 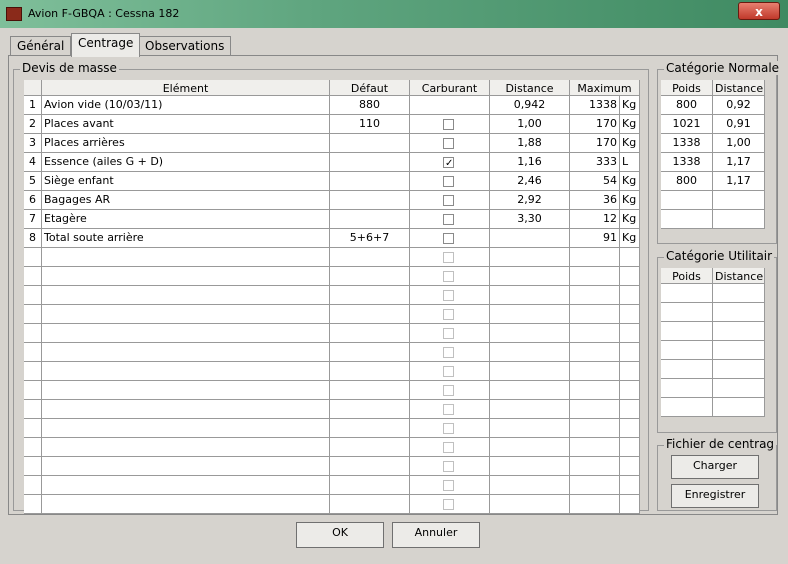 I want to click on devis-cell-maximum: 1338, so click(x=595, y=105).